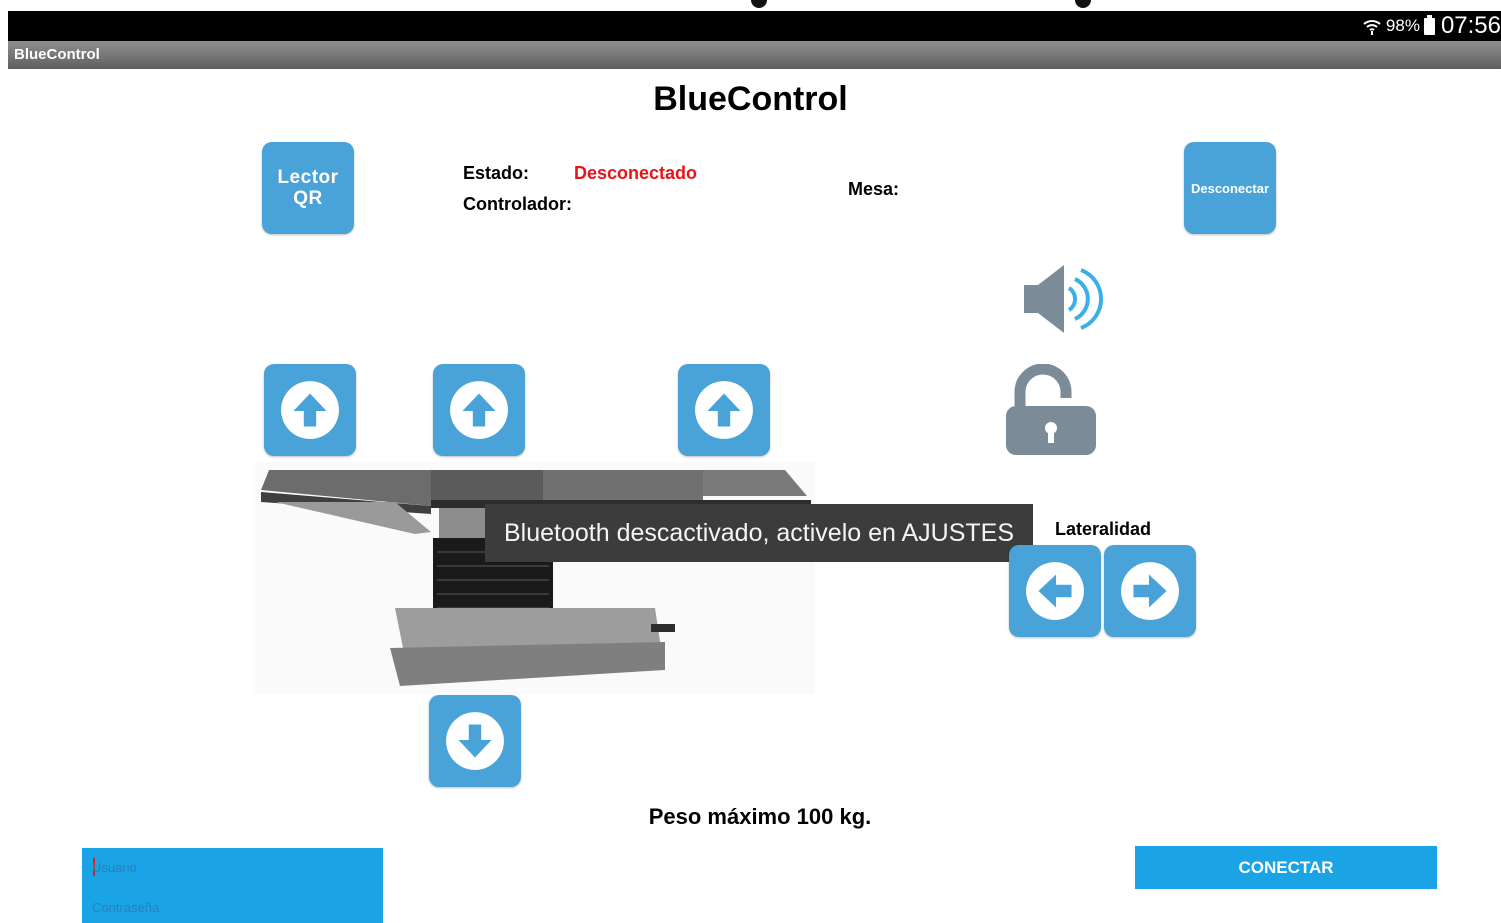  I want to click on top-screen-strip, so click(750, 5).